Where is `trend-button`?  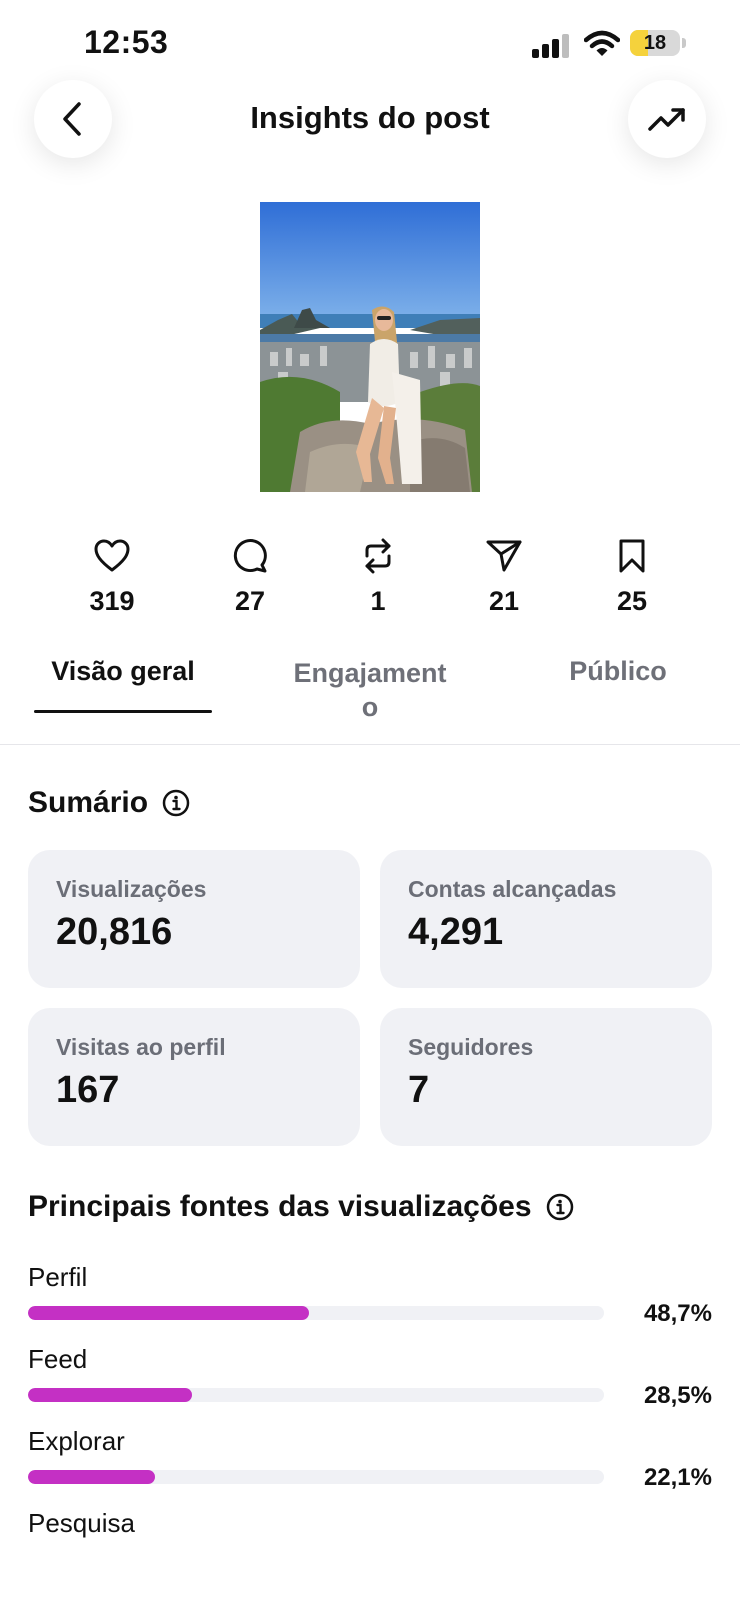
trend-button is located at coordinates (667, 119).